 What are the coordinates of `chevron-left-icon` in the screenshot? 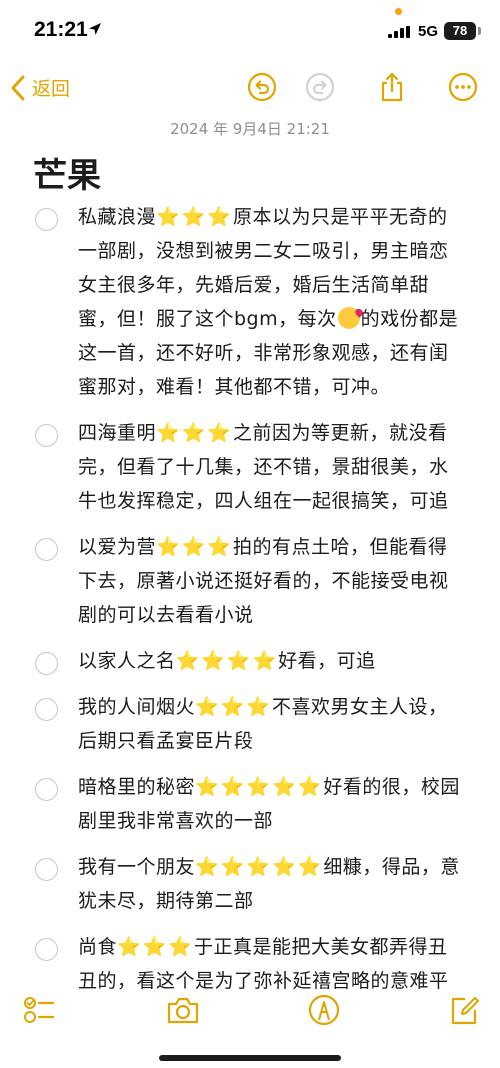 It's located at (18, 87).